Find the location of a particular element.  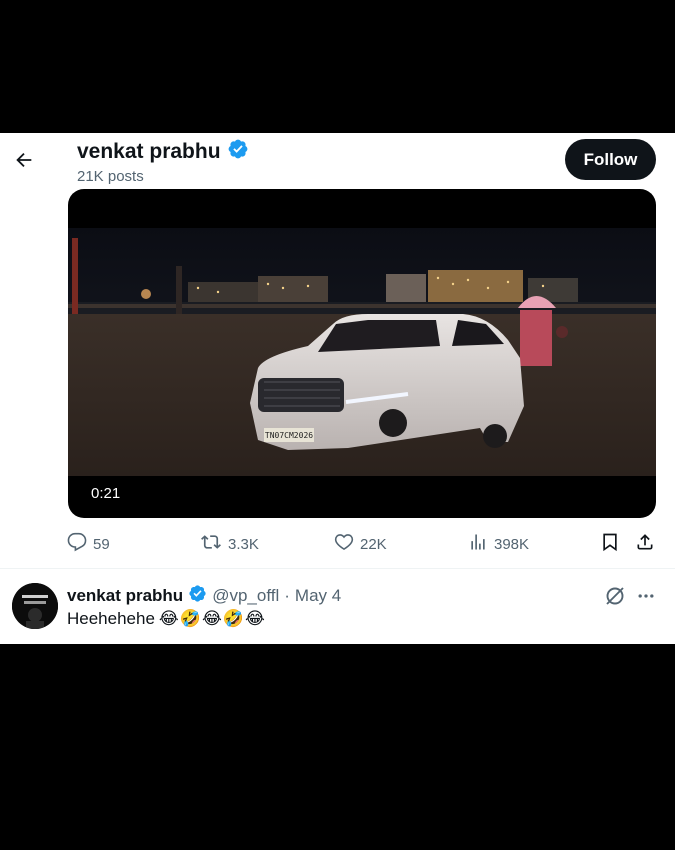

reply-header: venkat prabhu @vp_offl · May 4 is located at coordinates (204, 596).